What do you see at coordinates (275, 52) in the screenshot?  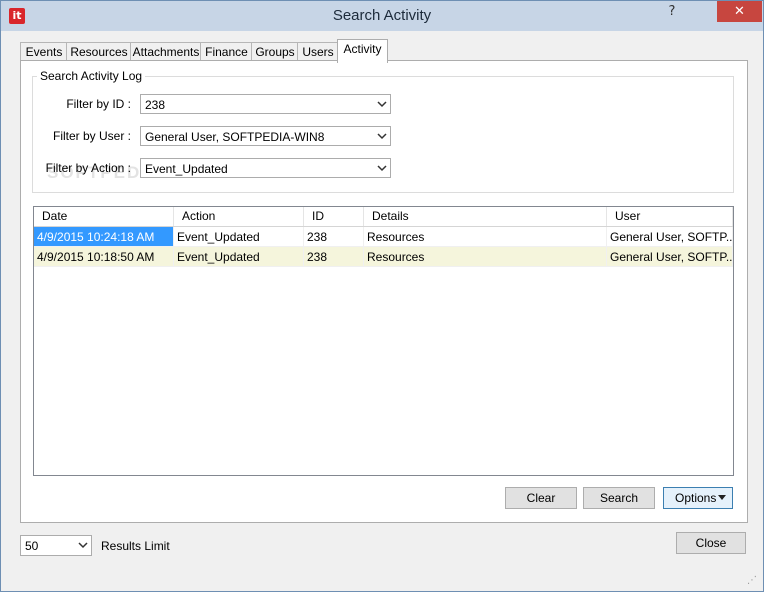 I see `tab-groups: Groups` at bounding box center [275, 52].